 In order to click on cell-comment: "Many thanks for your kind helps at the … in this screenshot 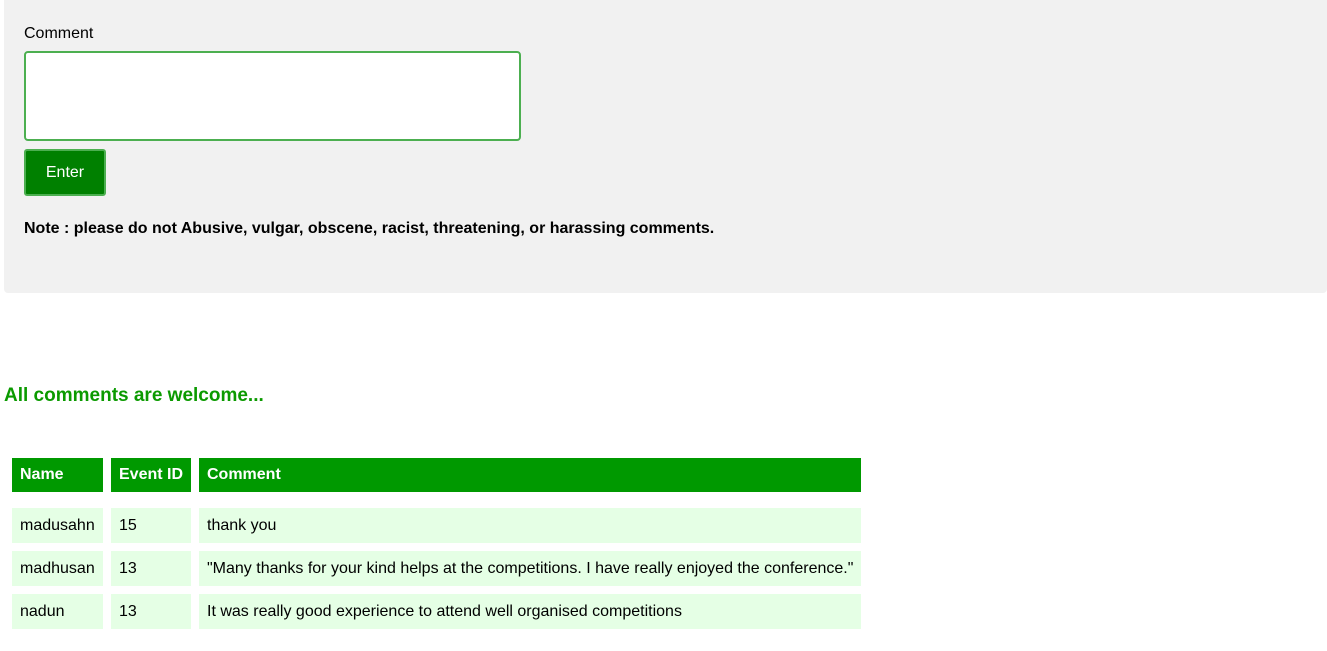, I will do `click(530, 568)`.